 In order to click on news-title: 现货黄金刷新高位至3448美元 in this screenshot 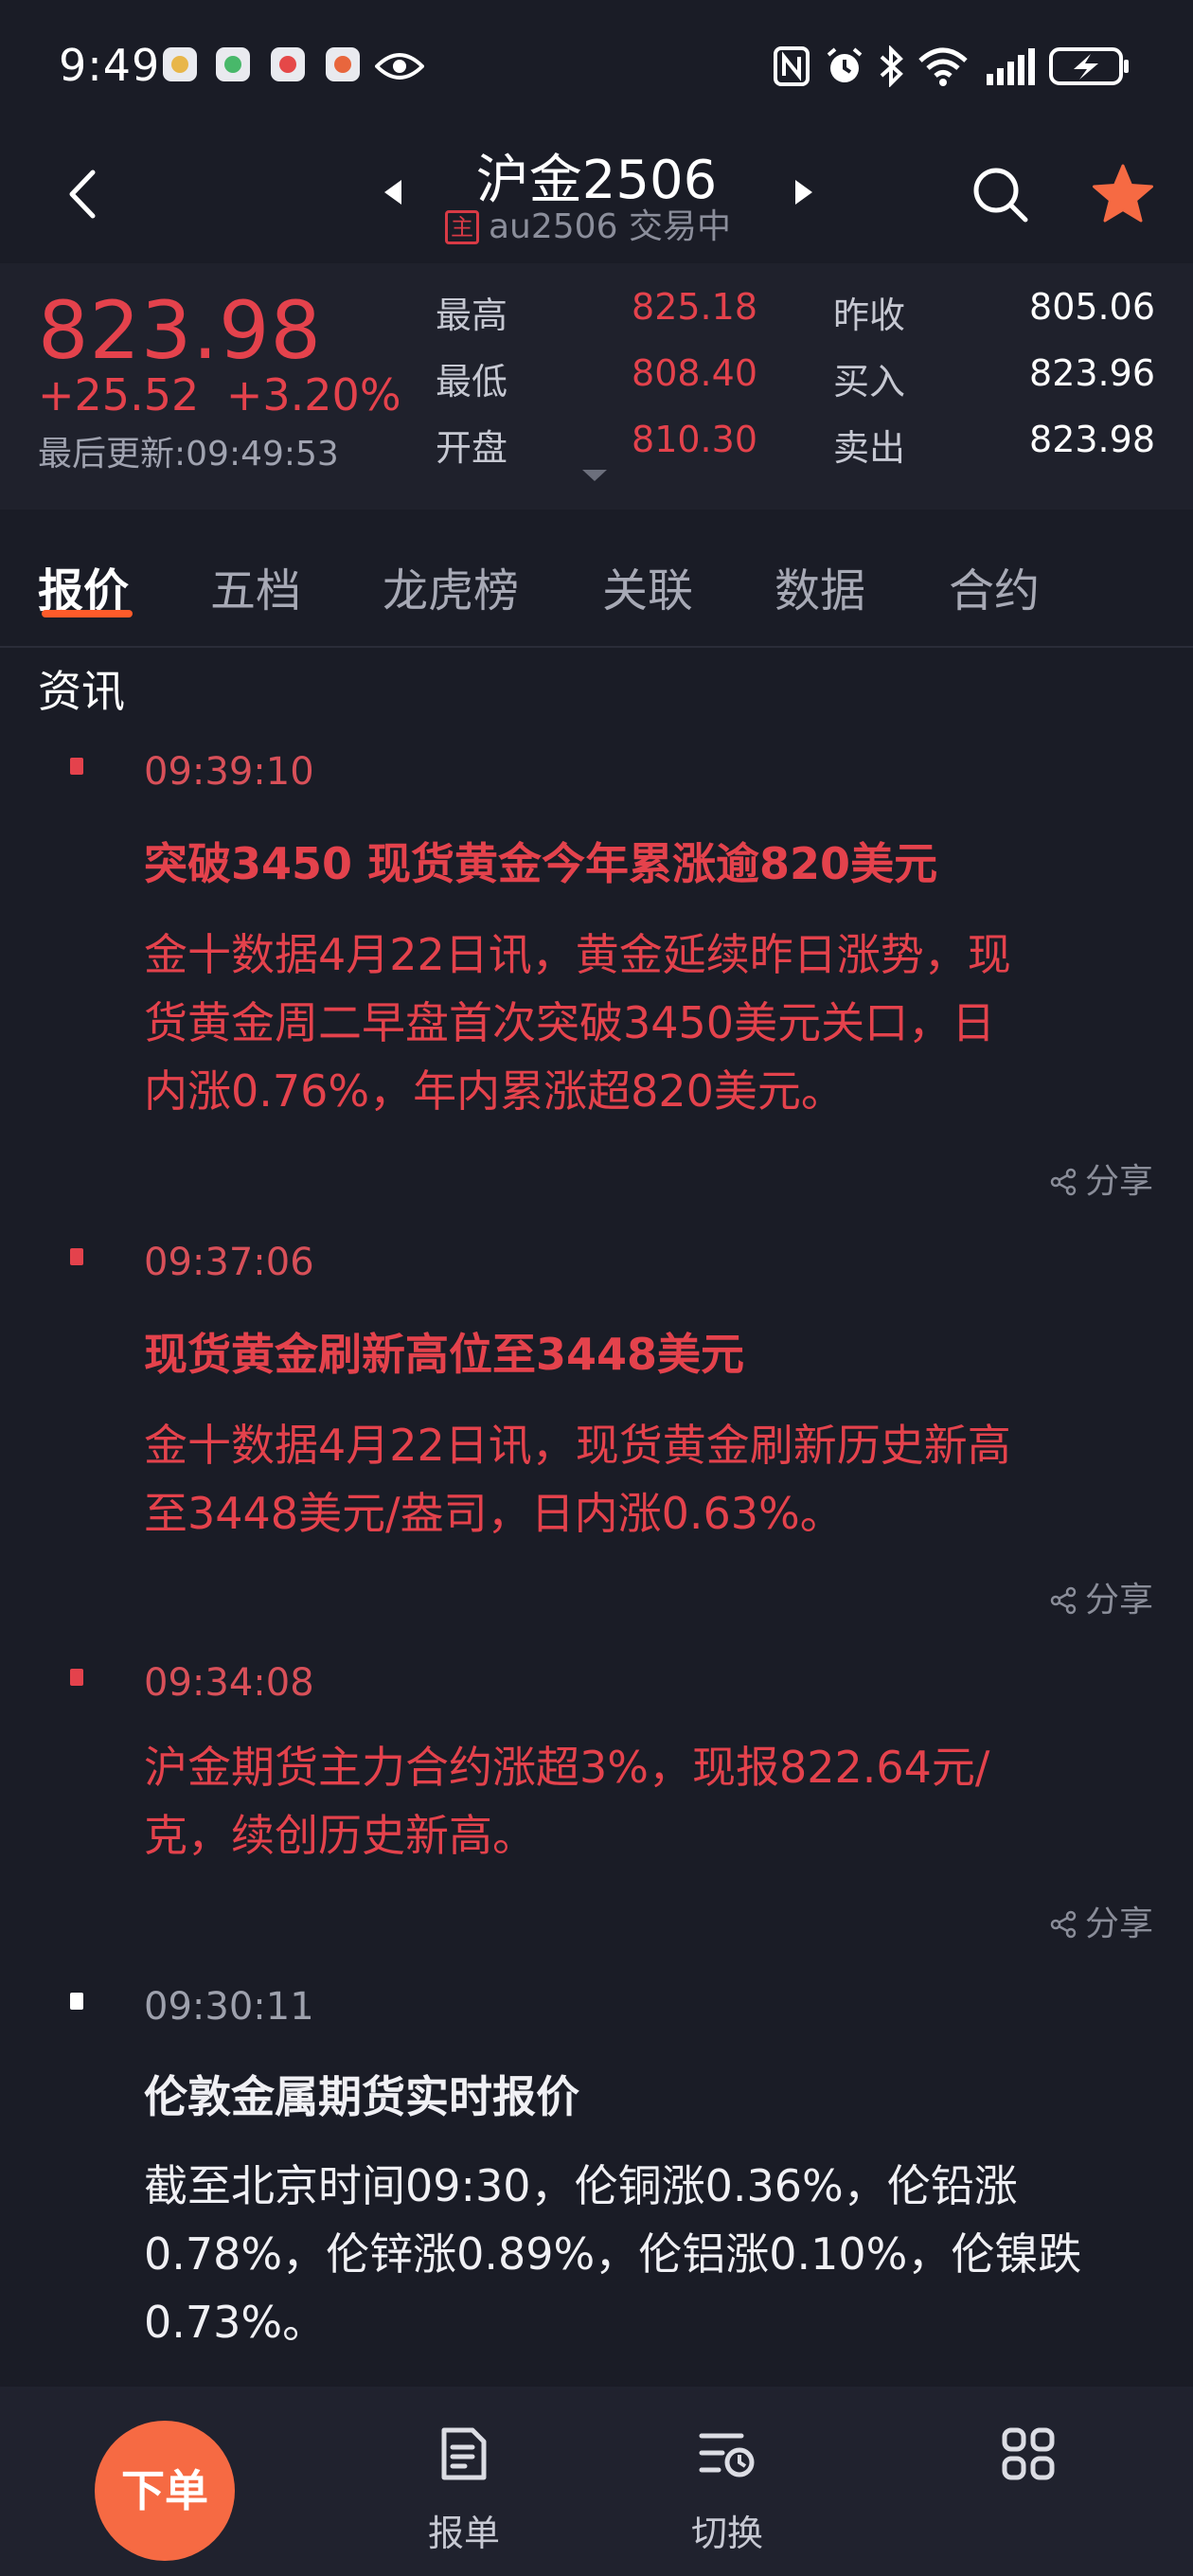, I will do `click(646, 1351)`.